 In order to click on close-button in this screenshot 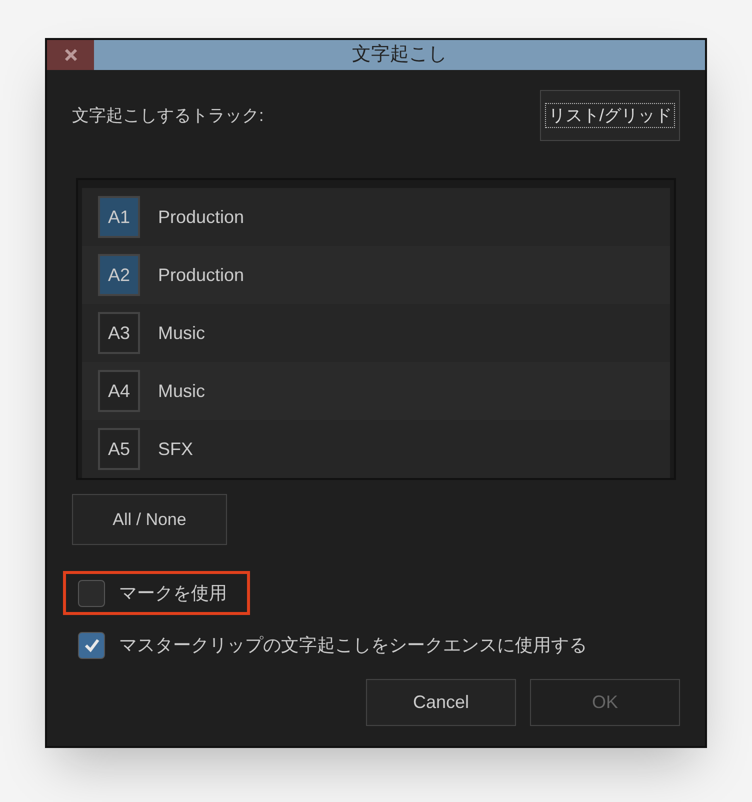, I will do `click(70, 55)`.